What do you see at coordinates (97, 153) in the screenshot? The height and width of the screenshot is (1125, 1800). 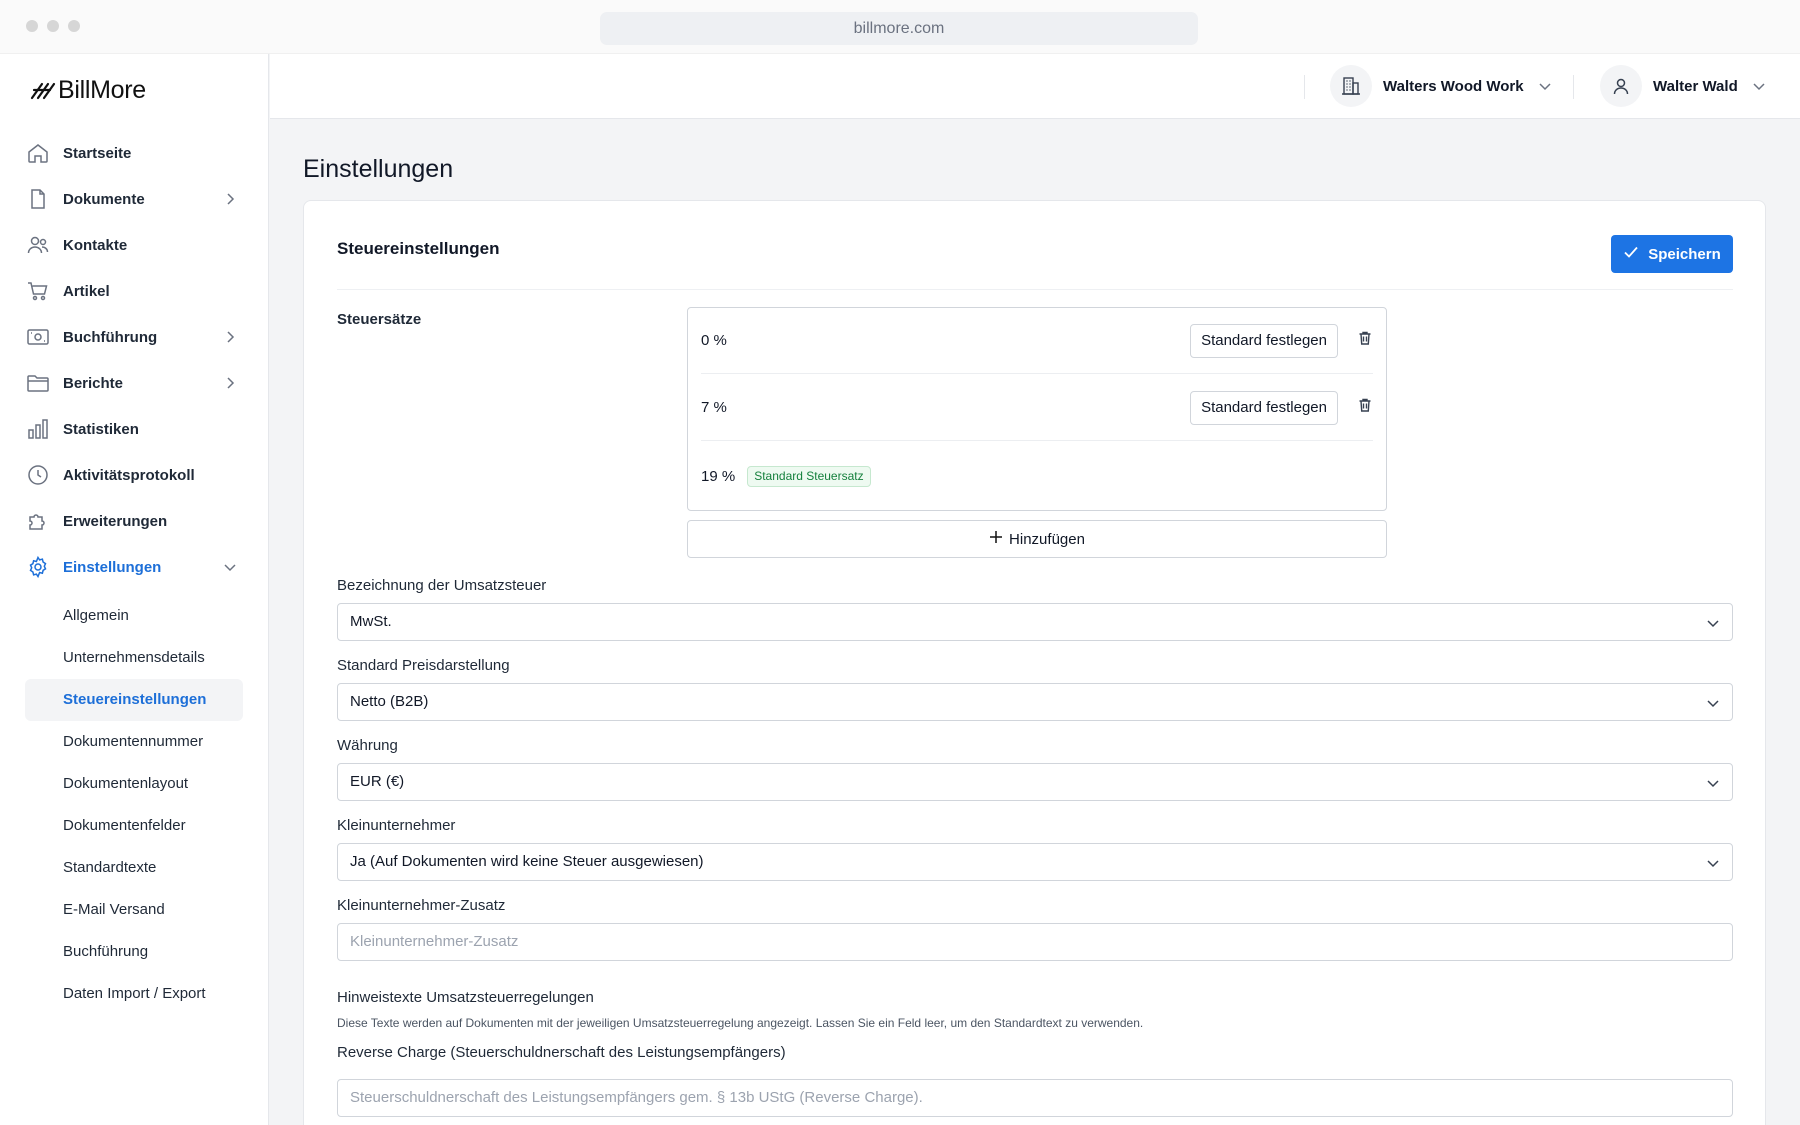 I see `sidebar-item-label: Startseite` at bounding box center [97, 153].